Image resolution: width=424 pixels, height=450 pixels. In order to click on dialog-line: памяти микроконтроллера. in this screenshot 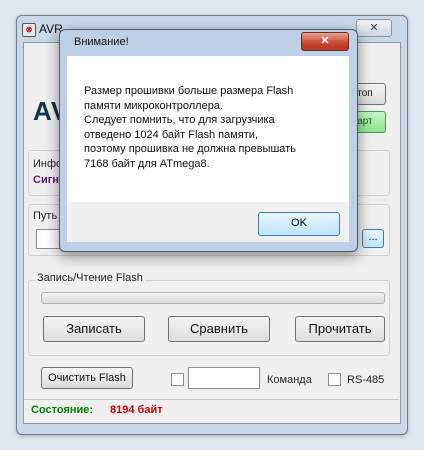, I will do `click(153, 105)`.